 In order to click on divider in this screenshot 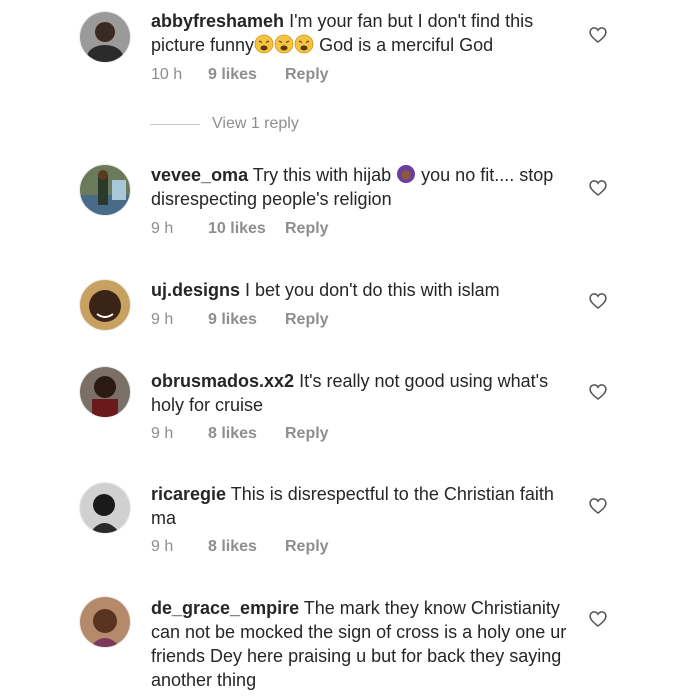, I will do `click(175, 124)`.